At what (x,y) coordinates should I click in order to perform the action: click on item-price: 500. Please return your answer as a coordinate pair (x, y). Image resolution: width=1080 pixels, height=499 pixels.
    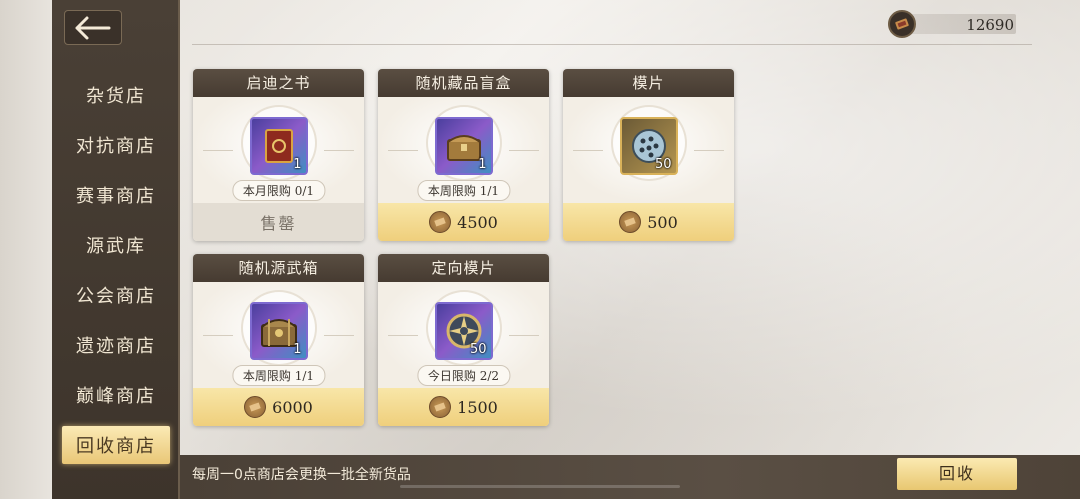
    Looking at the image, I should click on (662, 222).